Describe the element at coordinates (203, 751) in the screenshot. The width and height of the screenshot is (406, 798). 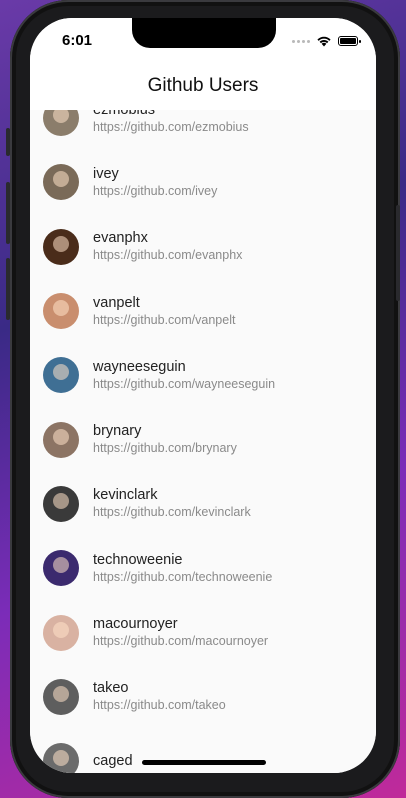
I see `list-item: caged` at that location.